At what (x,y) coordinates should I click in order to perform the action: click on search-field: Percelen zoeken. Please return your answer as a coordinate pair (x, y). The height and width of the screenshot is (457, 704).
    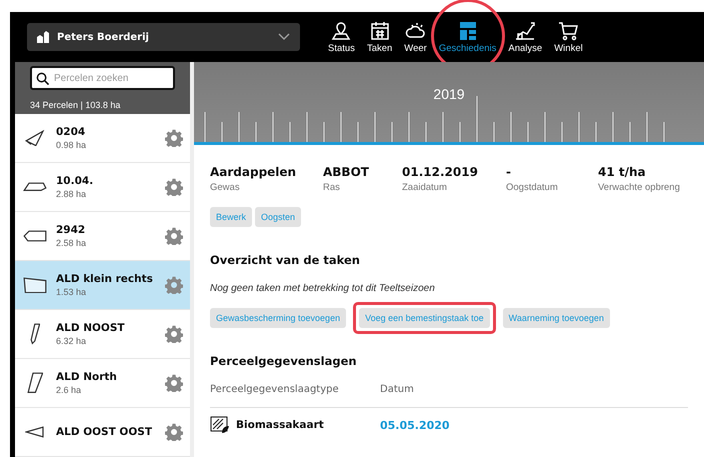
    Looking at the image, I should click on (102, 78).